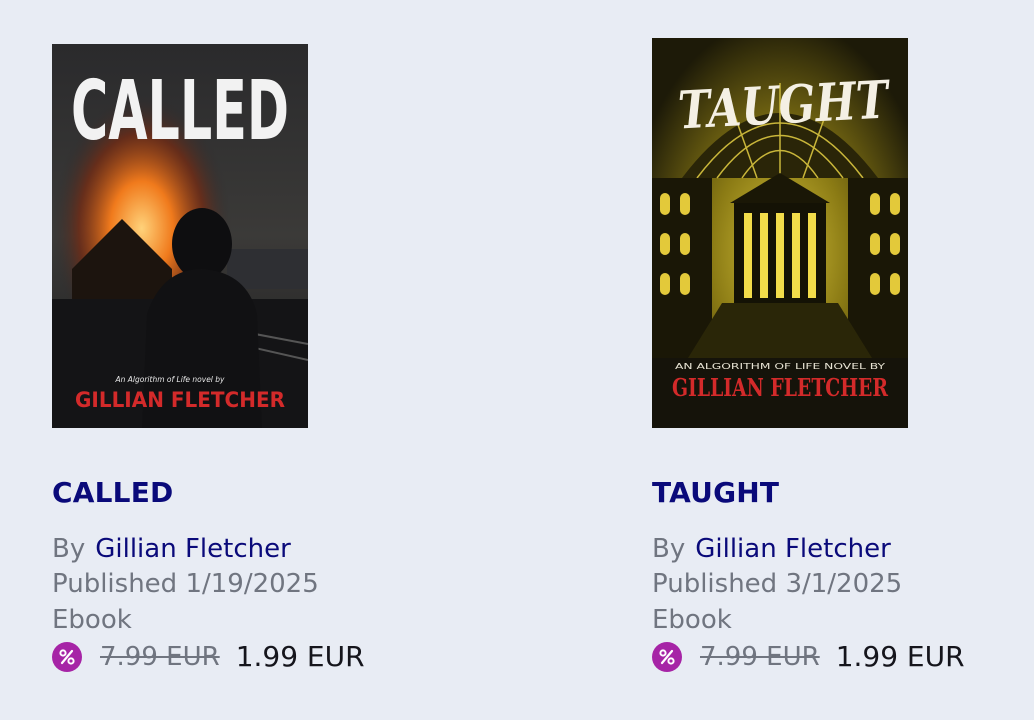 This screenshot has width=1034, height=720. Describe the element at coordinates (112, 492) in the screenshot. I see `book-title-link: CALLED` at that location.